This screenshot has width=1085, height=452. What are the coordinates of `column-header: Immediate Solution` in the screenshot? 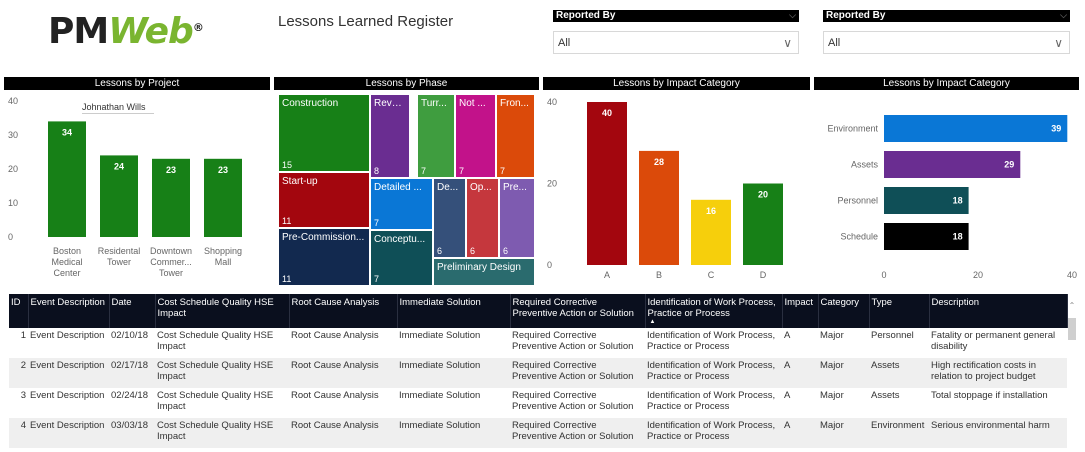 It's located at (454, 311).